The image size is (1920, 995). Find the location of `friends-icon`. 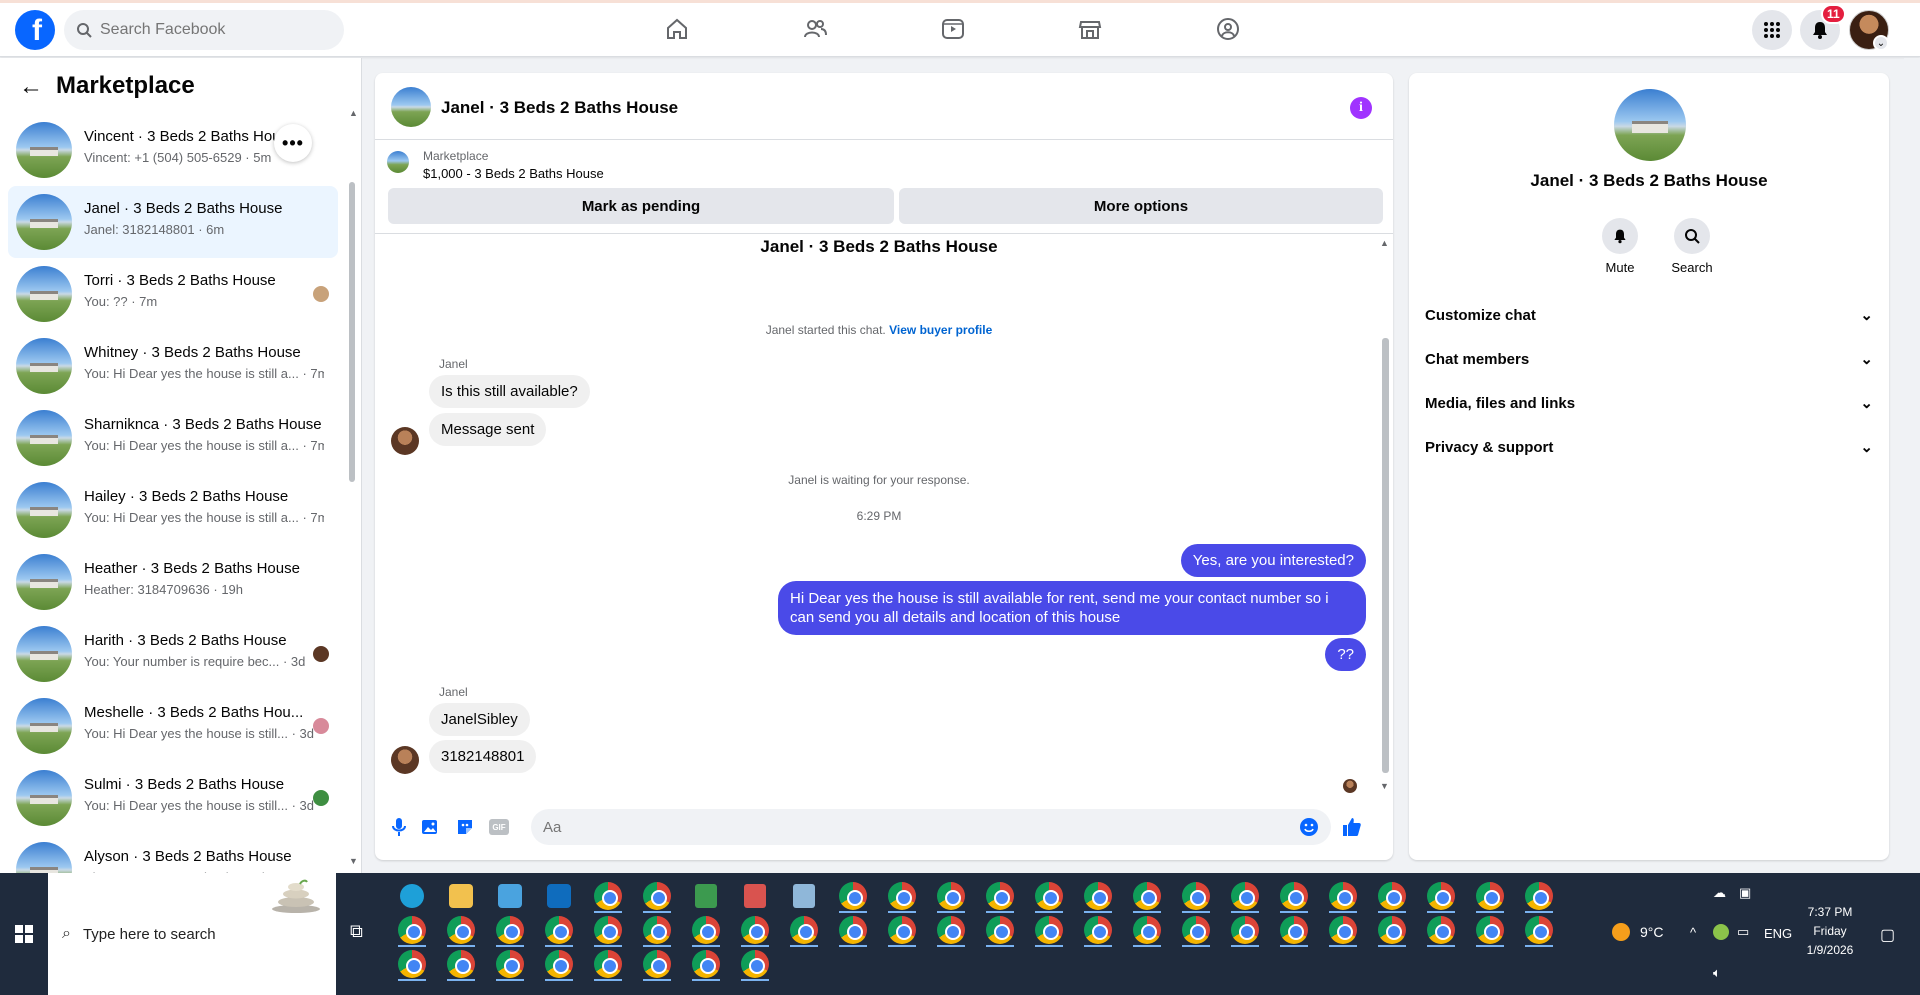

friends-icon is located at coordinates (815, 29).